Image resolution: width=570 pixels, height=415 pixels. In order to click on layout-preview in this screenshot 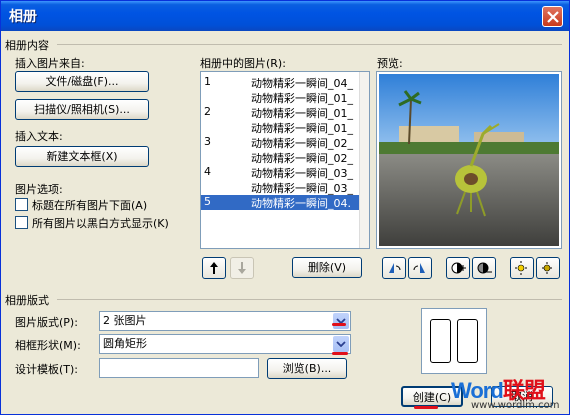, I will do `click(454, 341)`.